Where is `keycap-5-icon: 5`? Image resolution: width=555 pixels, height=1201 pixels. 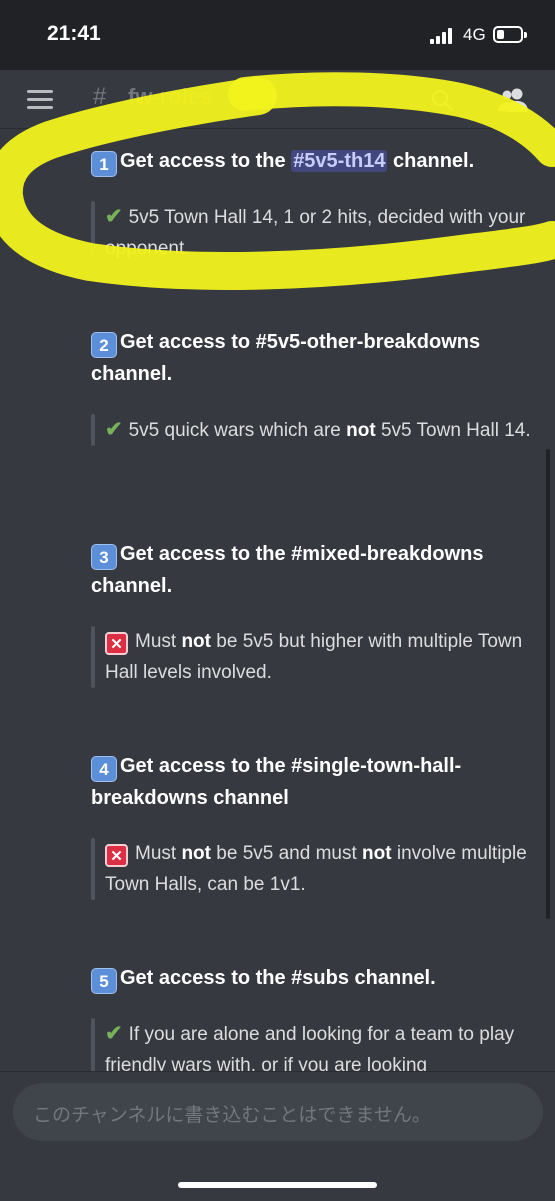 keycap-5-icon: 5 is located at coordinates (104, 981).